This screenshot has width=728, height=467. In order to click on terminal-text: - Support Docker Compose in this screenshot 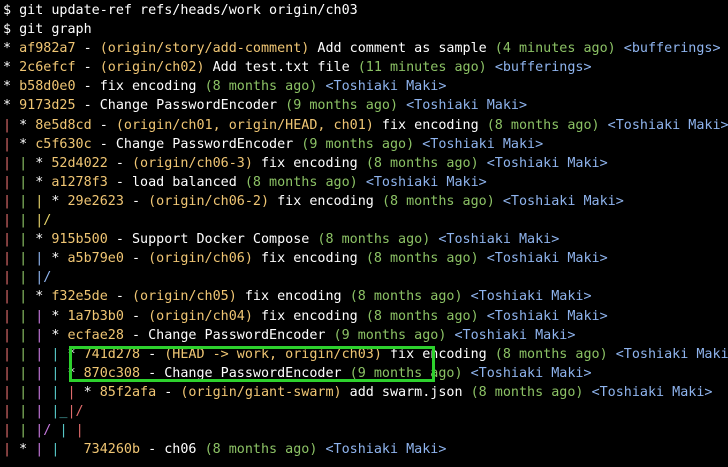, I will do `click(212, 240)`.